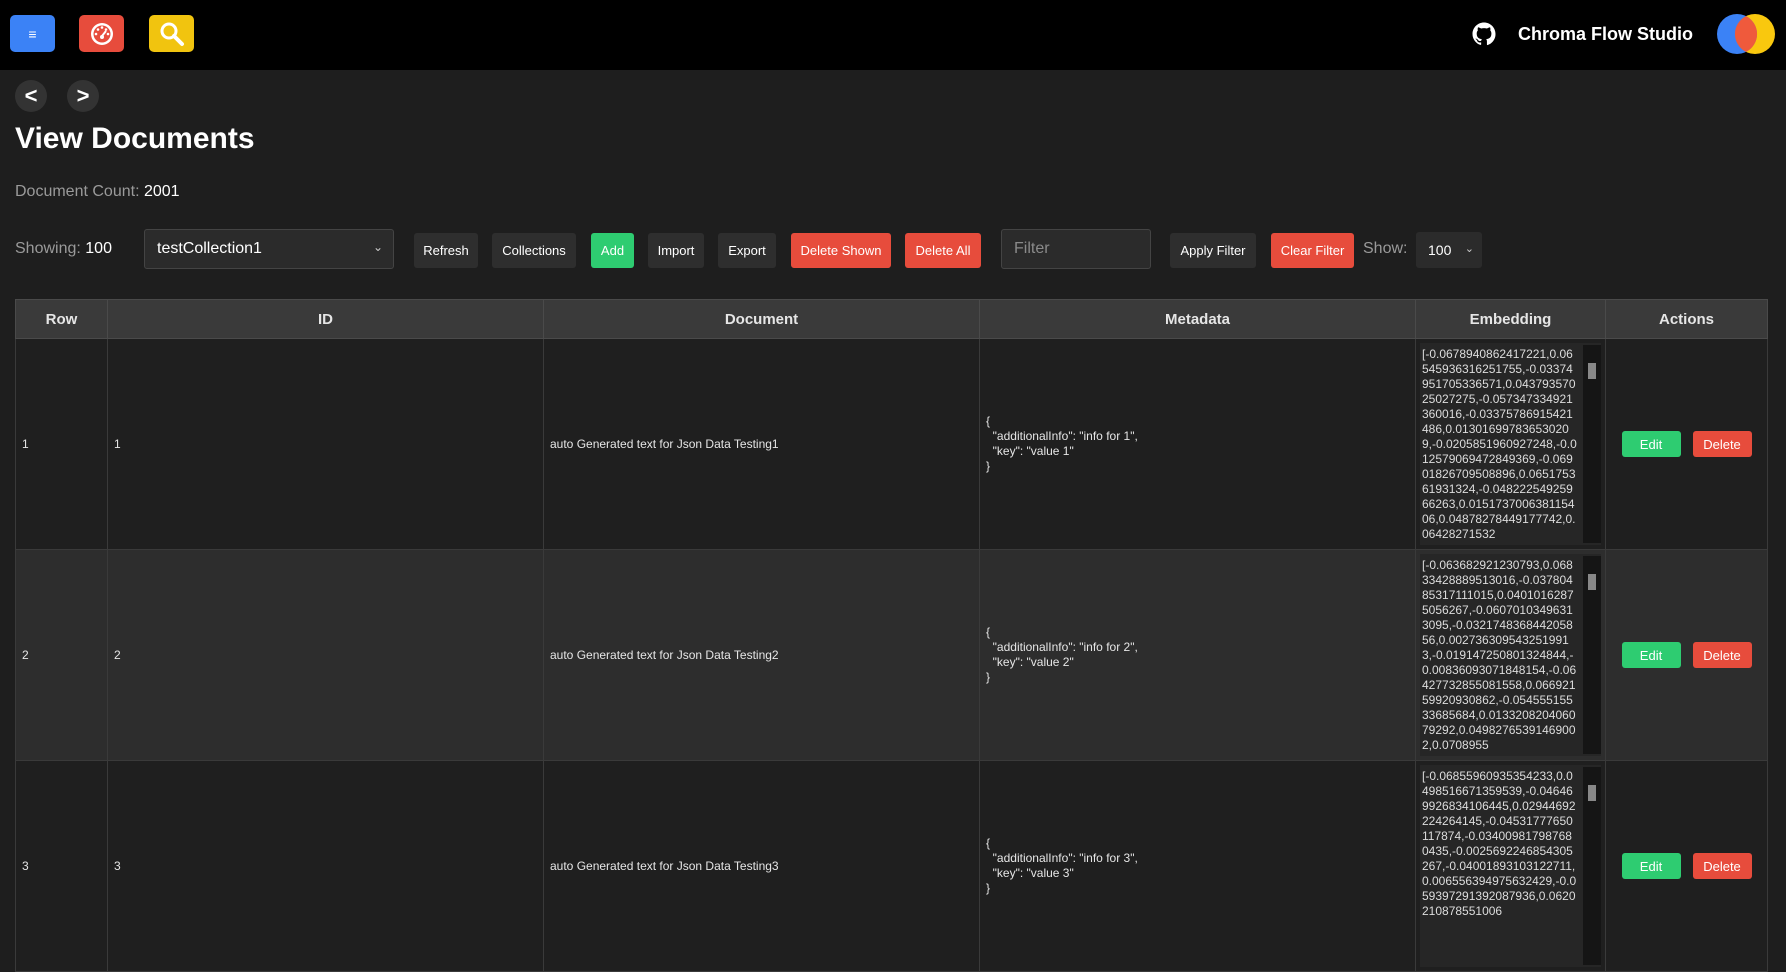 This screenshot has width=1786, height=972. I want to click on speedometer-icon, so click(101, 33).